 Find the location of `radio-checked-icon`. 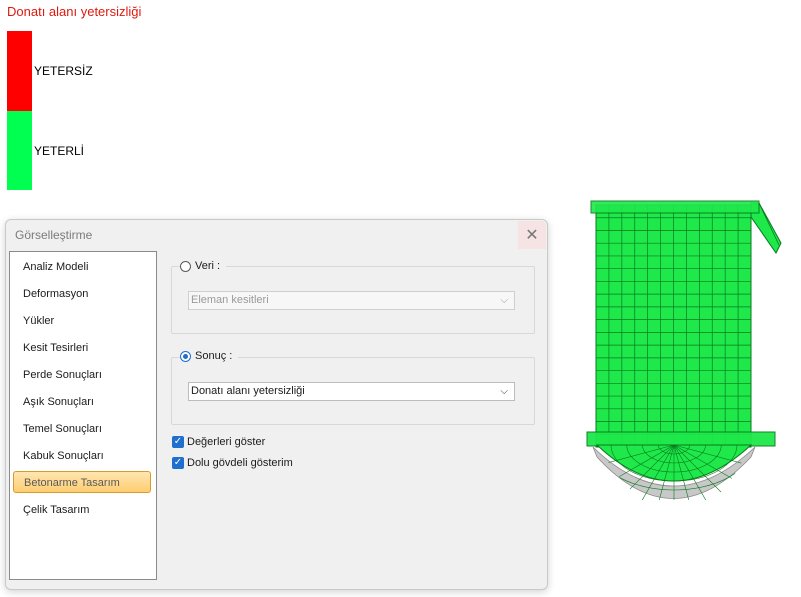

radio-checked-icon is located at coordinates (185, 356).